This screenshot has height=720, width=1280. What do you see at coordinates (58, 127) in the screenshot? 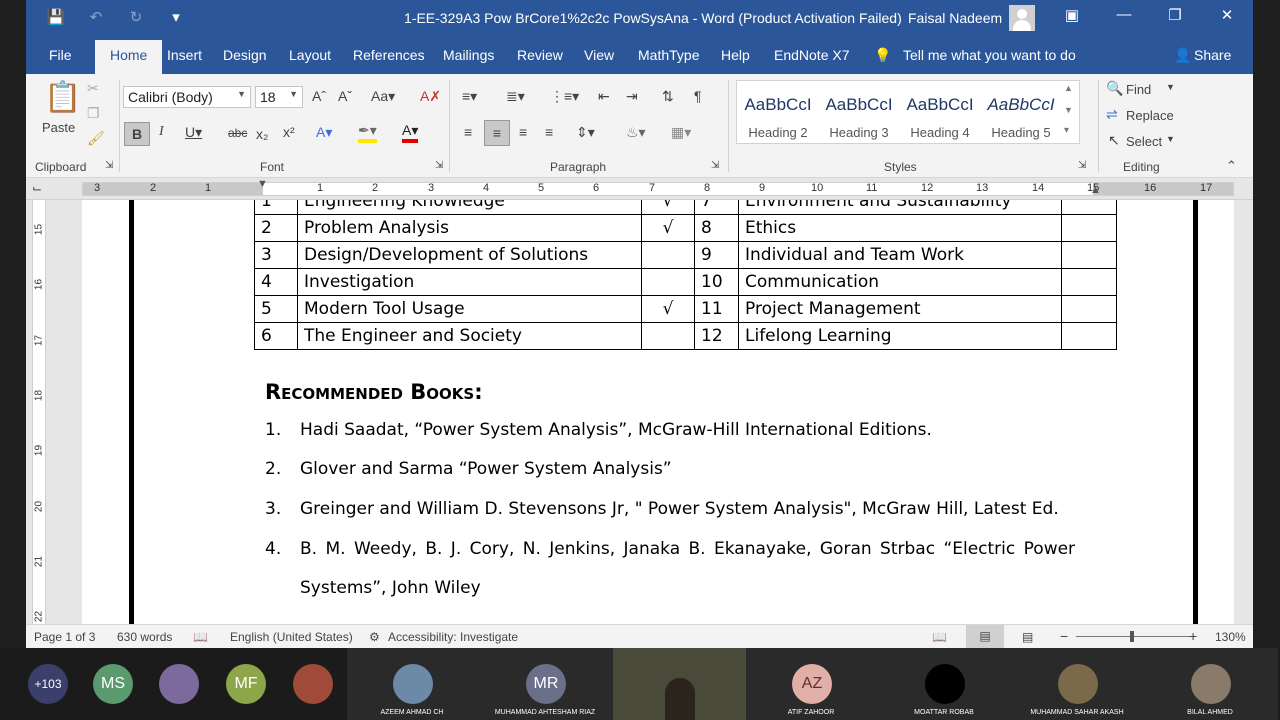
I see `paste-button: Paste` at bounding box center [58, 127].